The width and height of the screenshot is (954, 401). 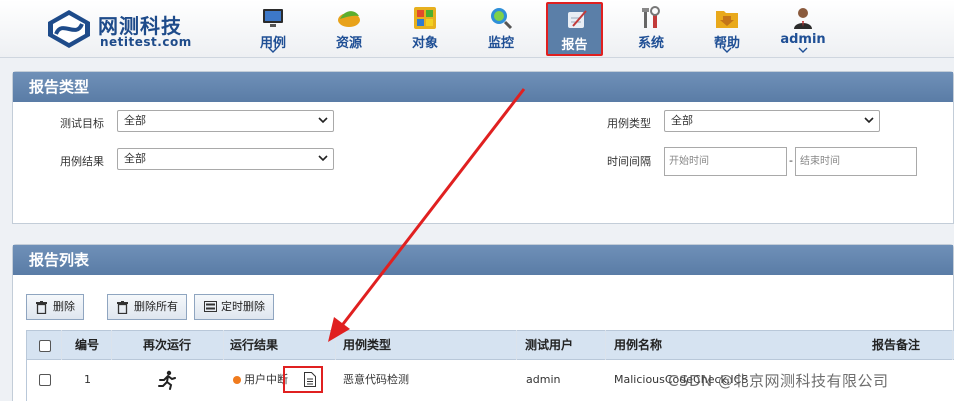 I want to click on panel-title: 报告类型, so click(x=483, y=87).